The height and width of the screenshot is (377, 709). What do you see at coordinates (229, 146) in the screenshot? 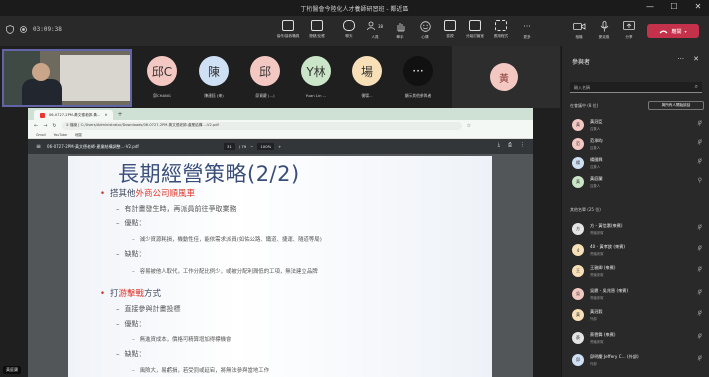
I see `page-number-input: 31` at bounding box center [229, 146].